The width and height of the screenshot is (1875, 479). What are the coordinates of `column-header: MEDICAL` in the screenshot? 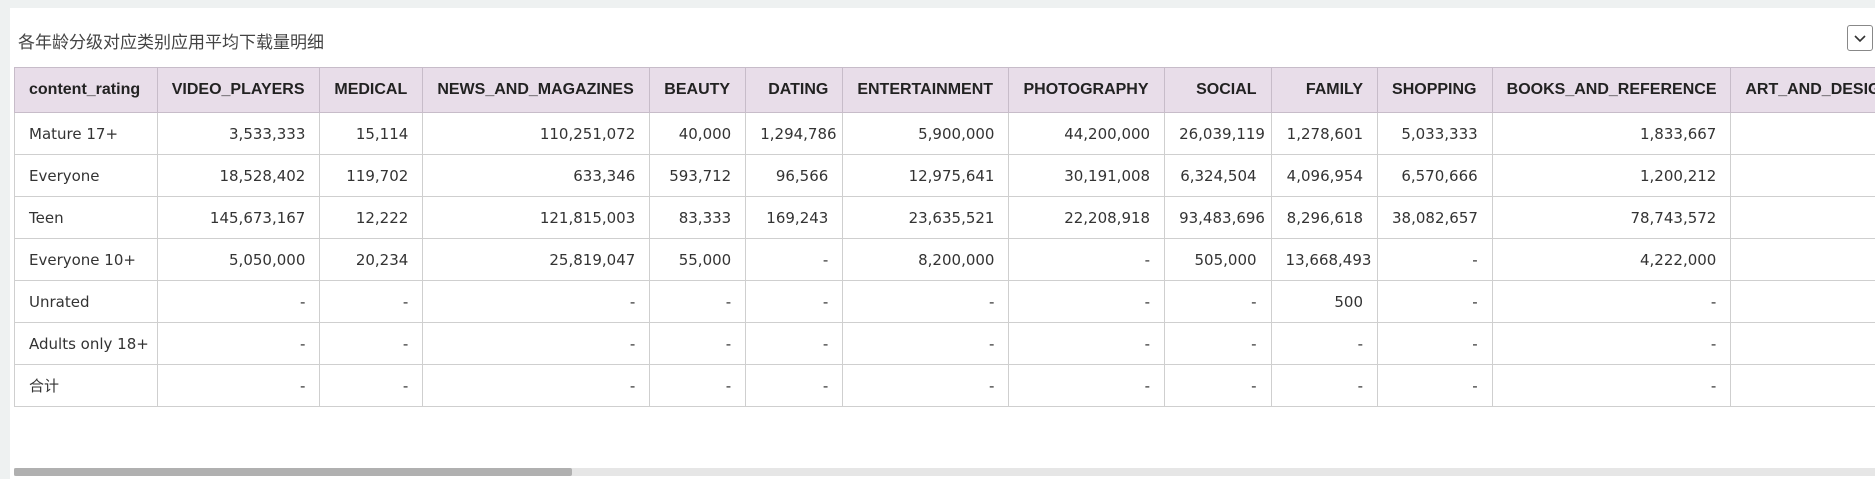 It's located at (371, 90).